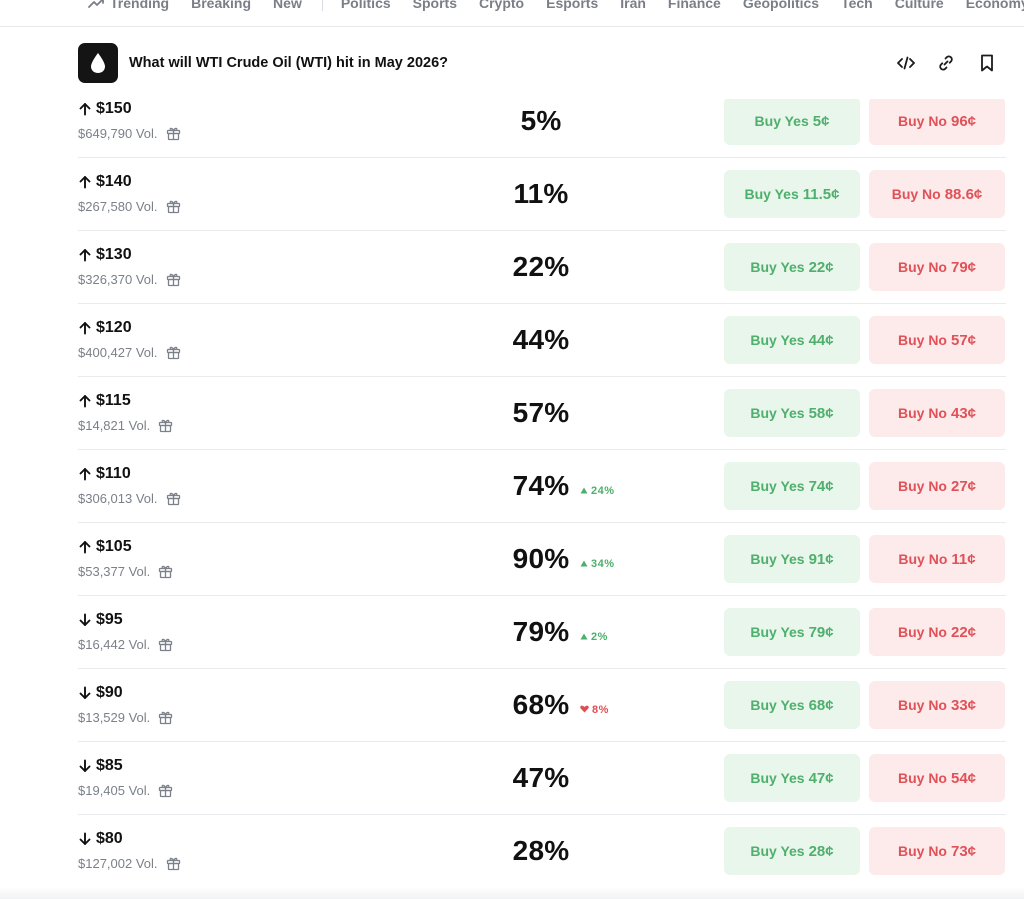  Describe the element at coordinates (118, 133) in the screenshot. I see `outcome-volume: $649,790 Vol.` at that location.